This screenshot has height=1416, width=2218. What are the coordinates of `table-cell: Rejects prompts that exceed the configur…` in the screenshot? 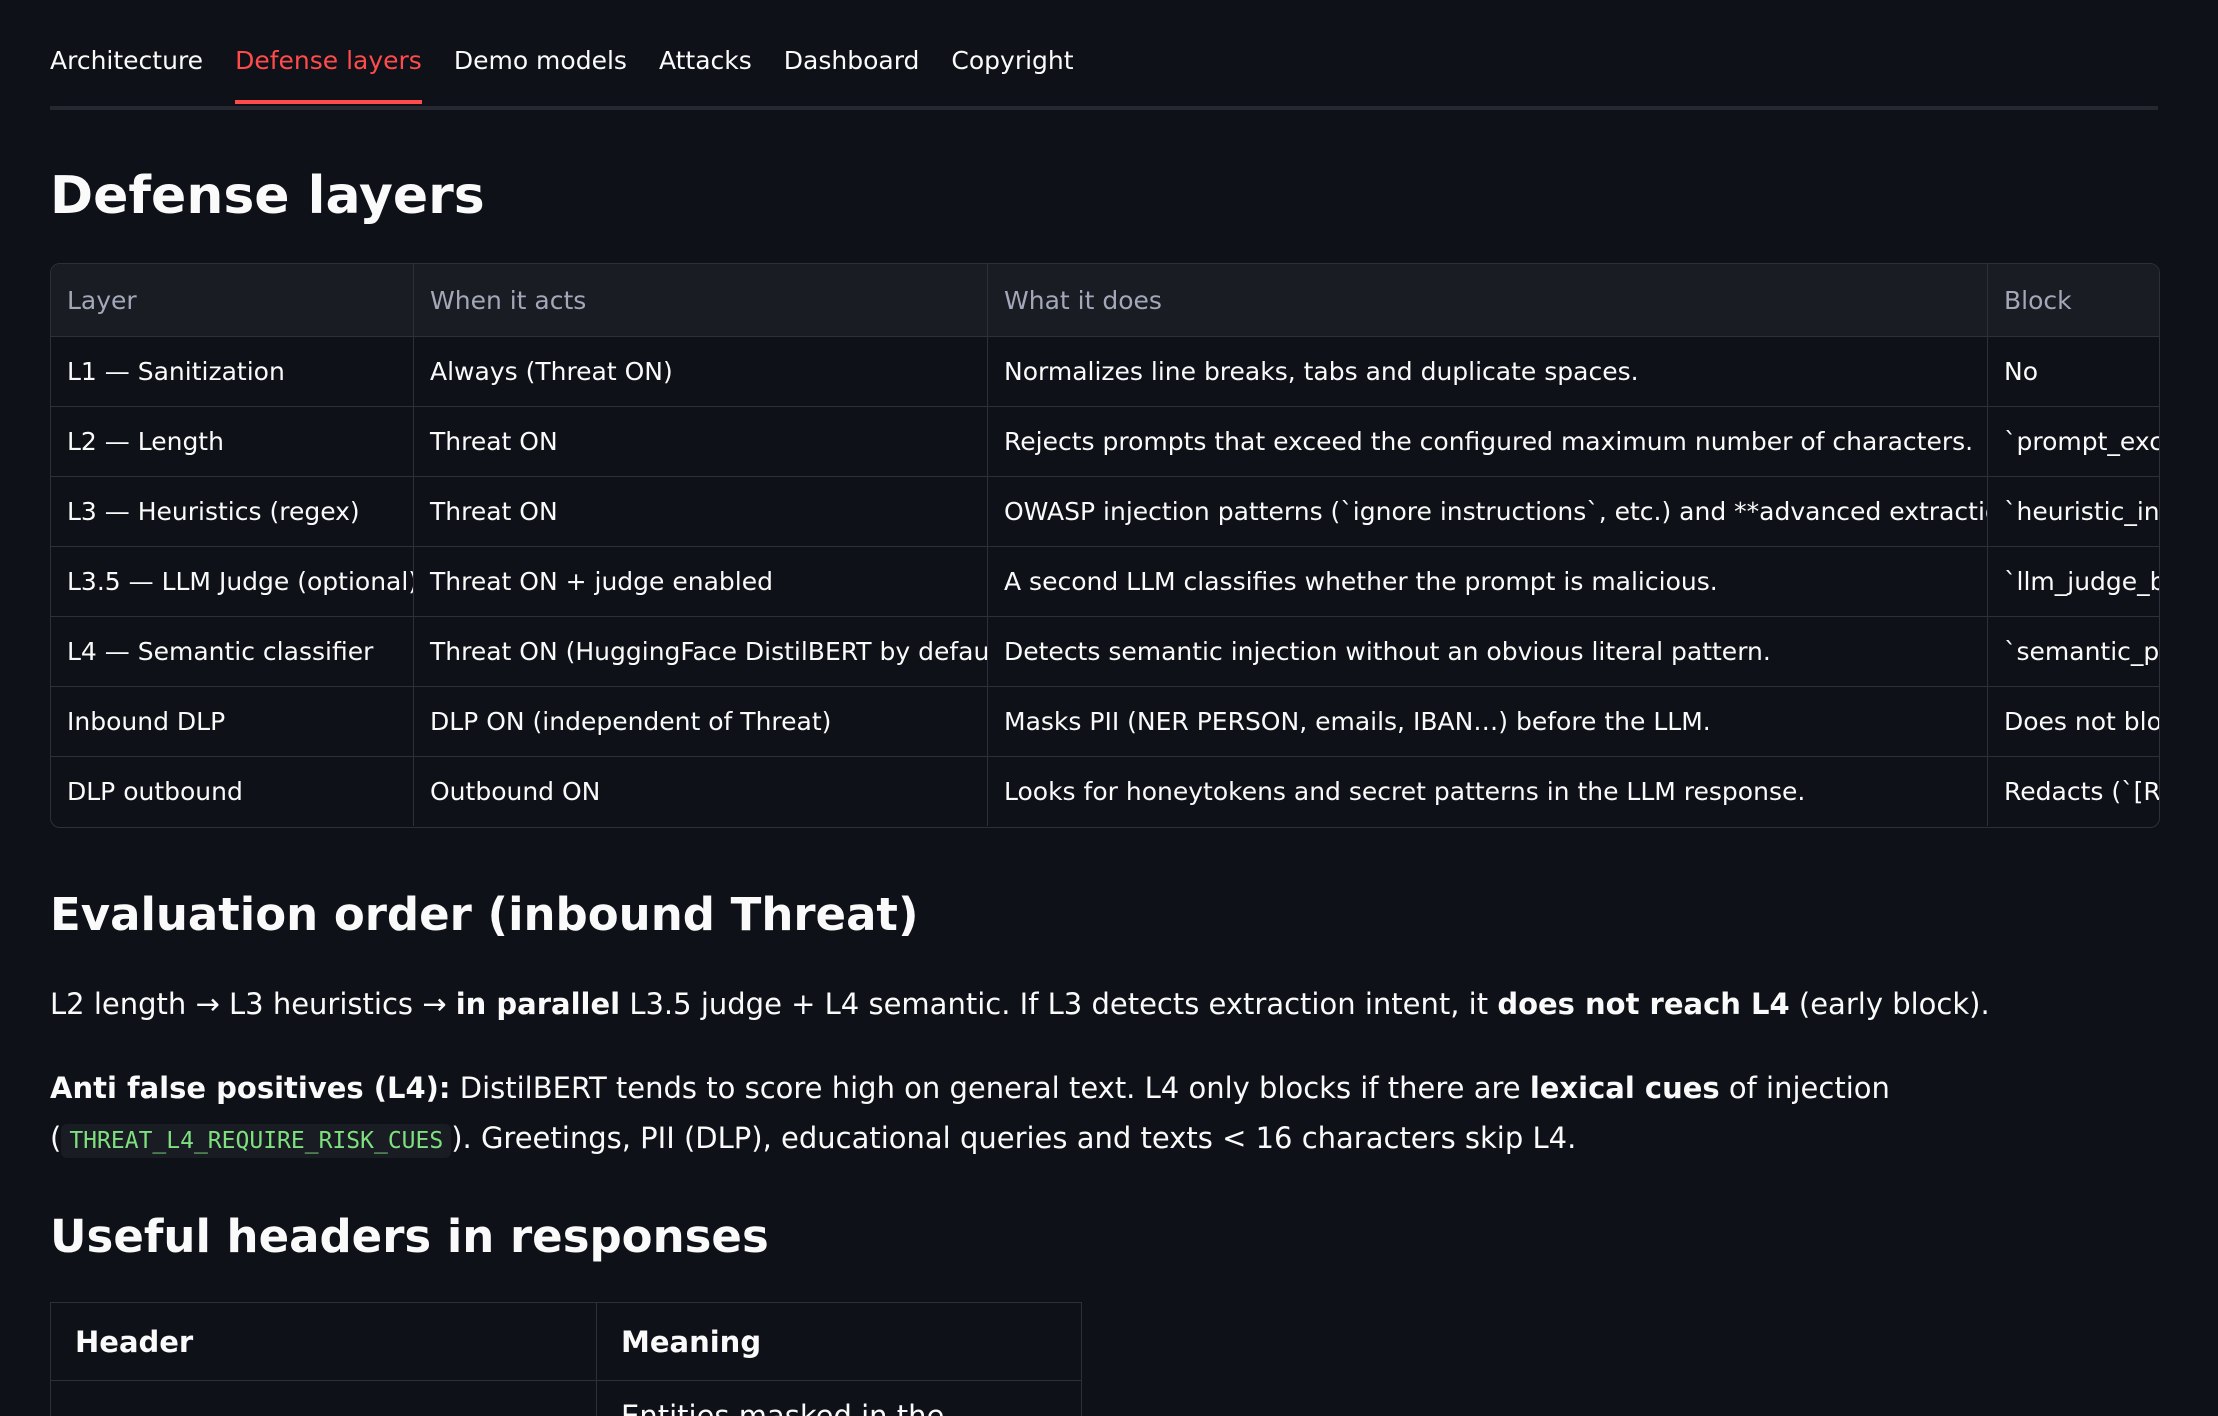 It's located at (1487, 441).